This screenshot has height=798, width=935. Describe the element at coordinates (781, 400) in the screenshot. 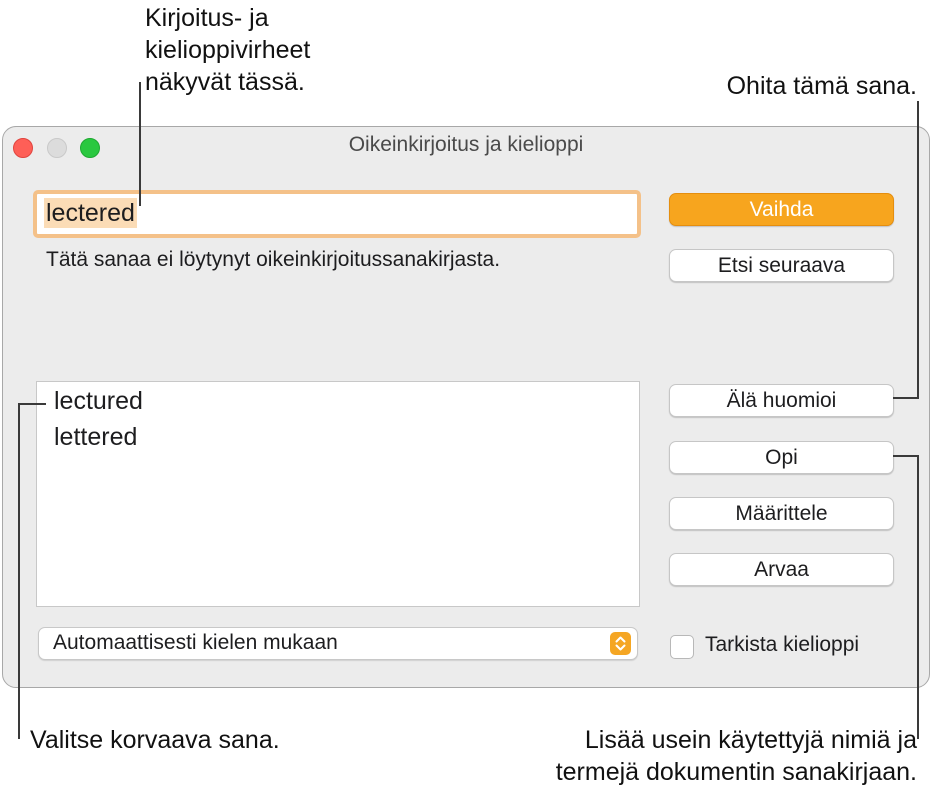

I see `ignore-button: Älä huomioi` at that location.